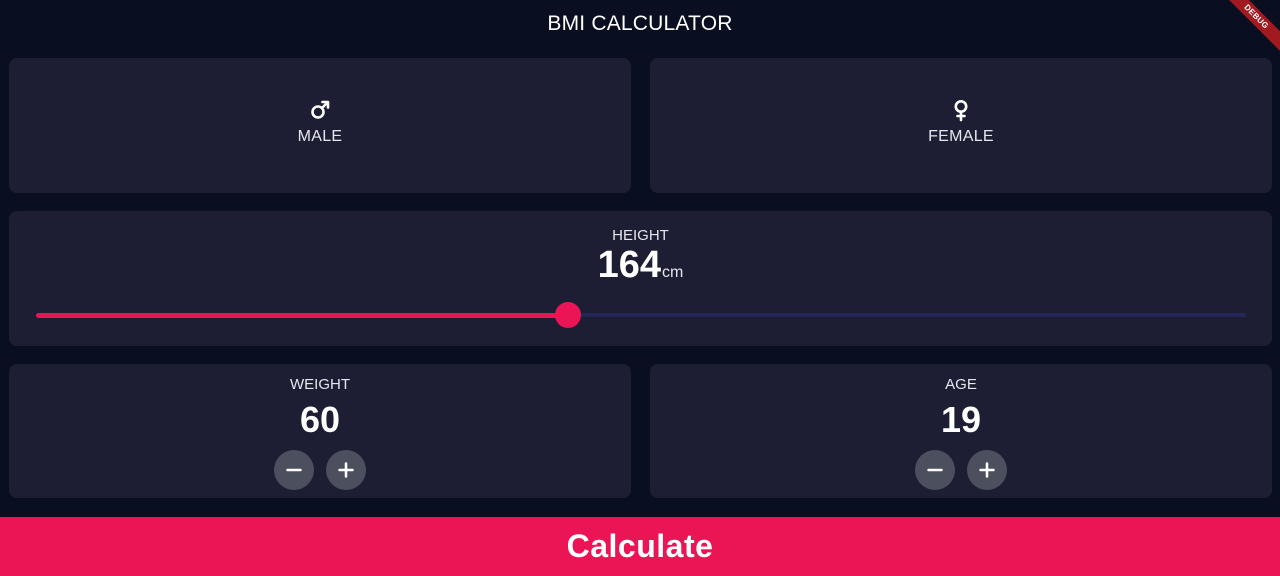  I want to click on height-readout: 164 cm, so click(640, 265).